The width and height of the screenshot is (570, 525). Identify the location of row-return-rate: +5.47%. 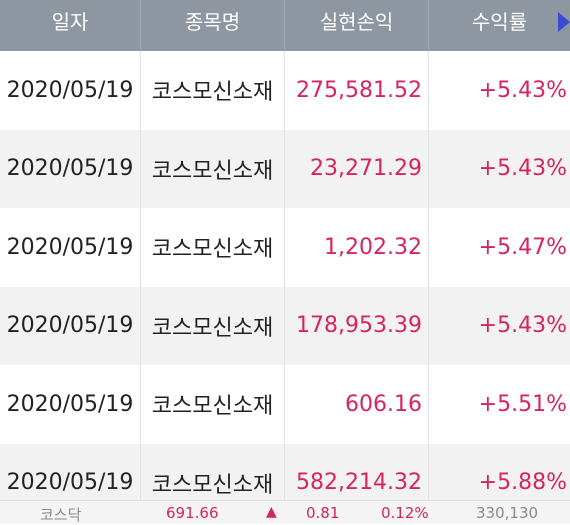
(522, 247).